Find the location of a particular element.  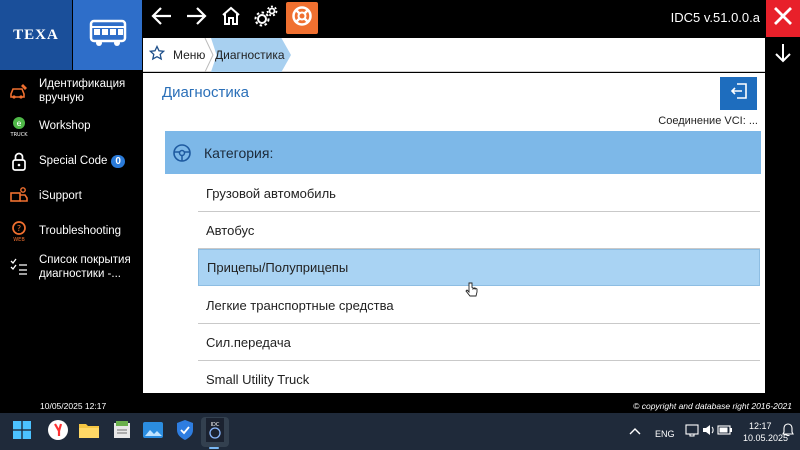

sidebar-item-workshop: e TRUCK Workshop is located at coordinates (71, 126).